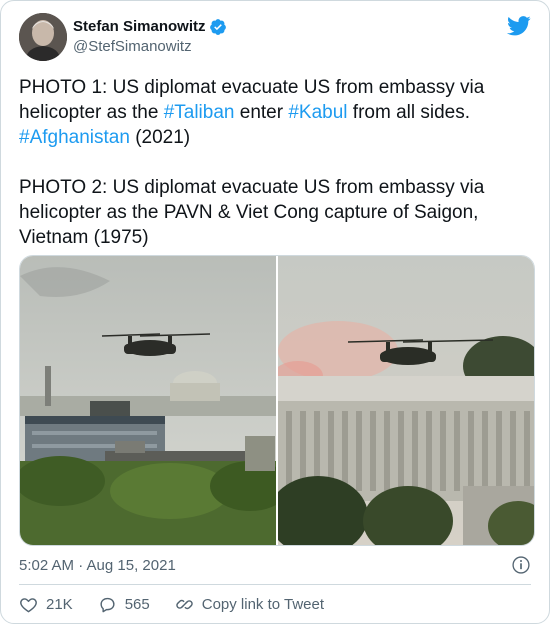 The height and width of the screenshot is (624, 550). What do you see at coordinates (107, 605) in the screenshot?
I see `reply-bubble-icon` at bounding box center [107, 605].